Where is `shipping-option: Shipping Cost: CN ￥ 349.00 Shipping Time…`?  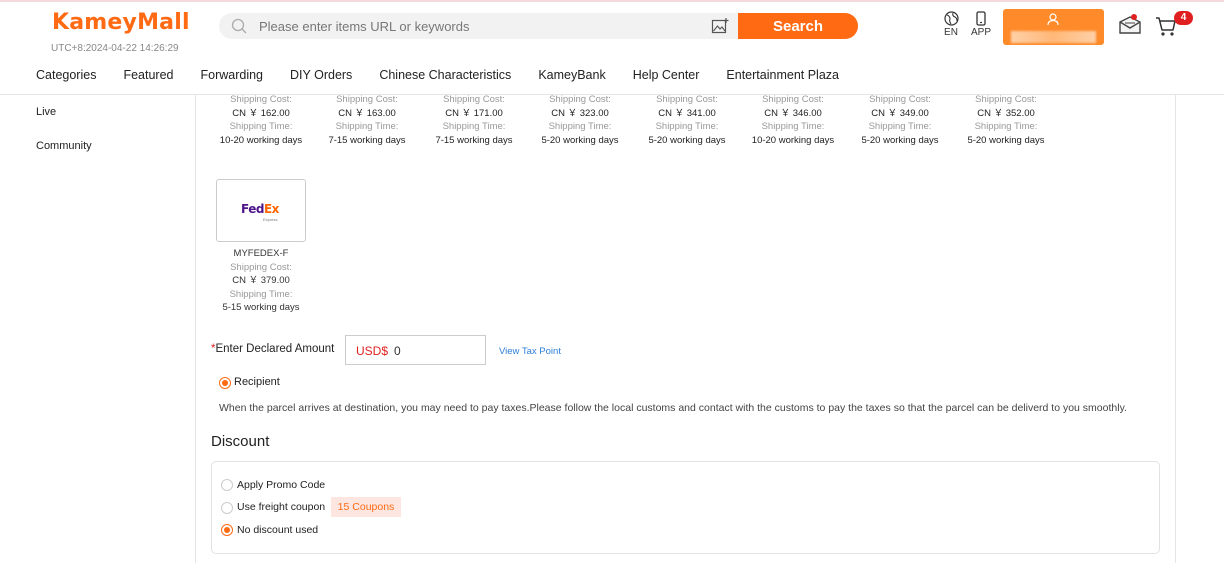 shipping-option: Shipping Cost: CN ￥ 349.00 Shipping Time… is located at coordinates (900, 120).